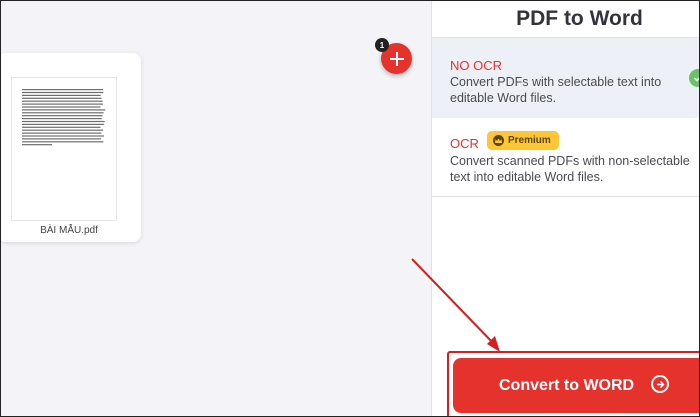 The height and width of the screenshot is (417, 700). What do you see at coordinates (529, 140) in the screenshot?
I see `premium-label: Premium` at bounding box center [529, 140].